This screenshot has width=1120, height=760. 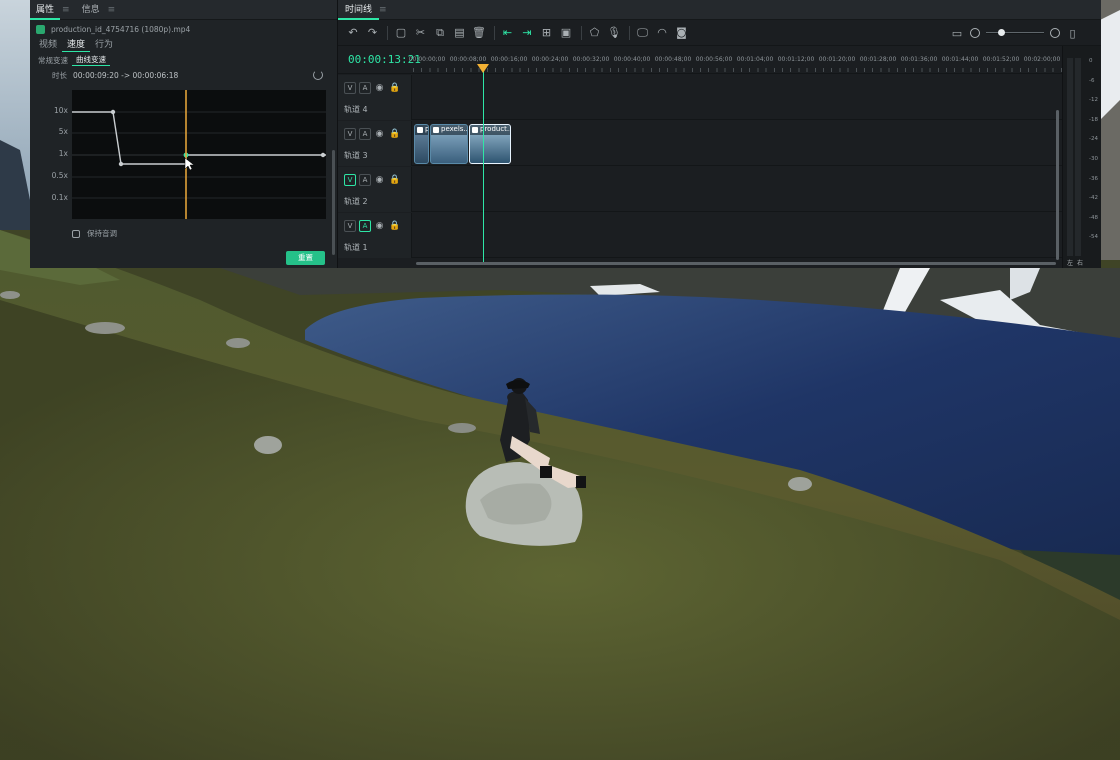 I want to click on zoom-out-icon, so click(x=974, y=33).